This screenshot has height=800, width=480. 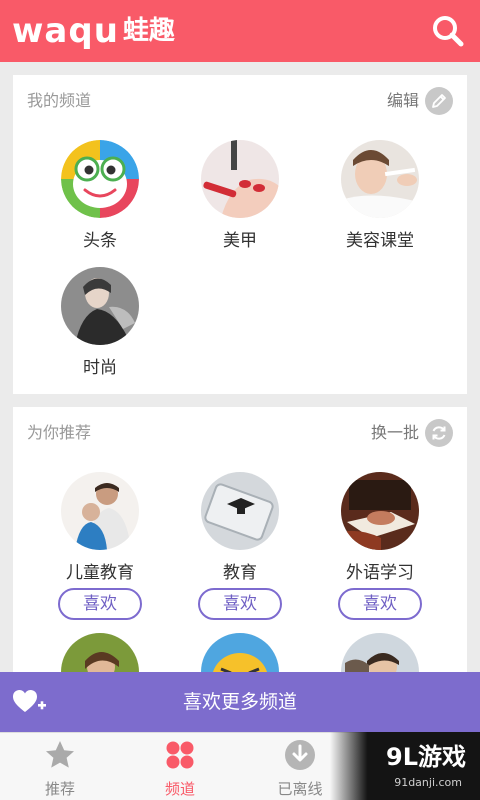 What do you see at coordinates (100, 306) in the screenshot?
I see `fashion-thumbnail` at bounding box center [100, 306].